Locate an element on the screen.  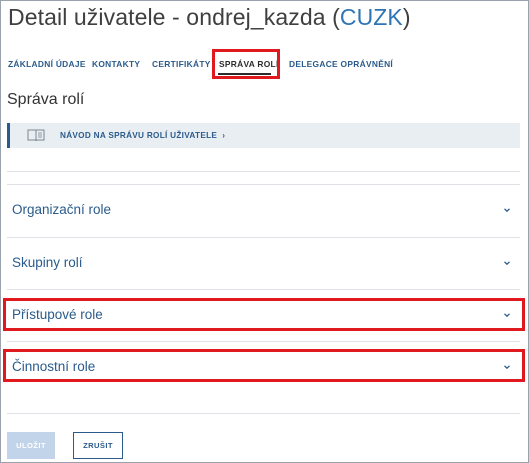
tab-certifikaty: CERTIFIKÁTY is located at coordinates (181, 65).